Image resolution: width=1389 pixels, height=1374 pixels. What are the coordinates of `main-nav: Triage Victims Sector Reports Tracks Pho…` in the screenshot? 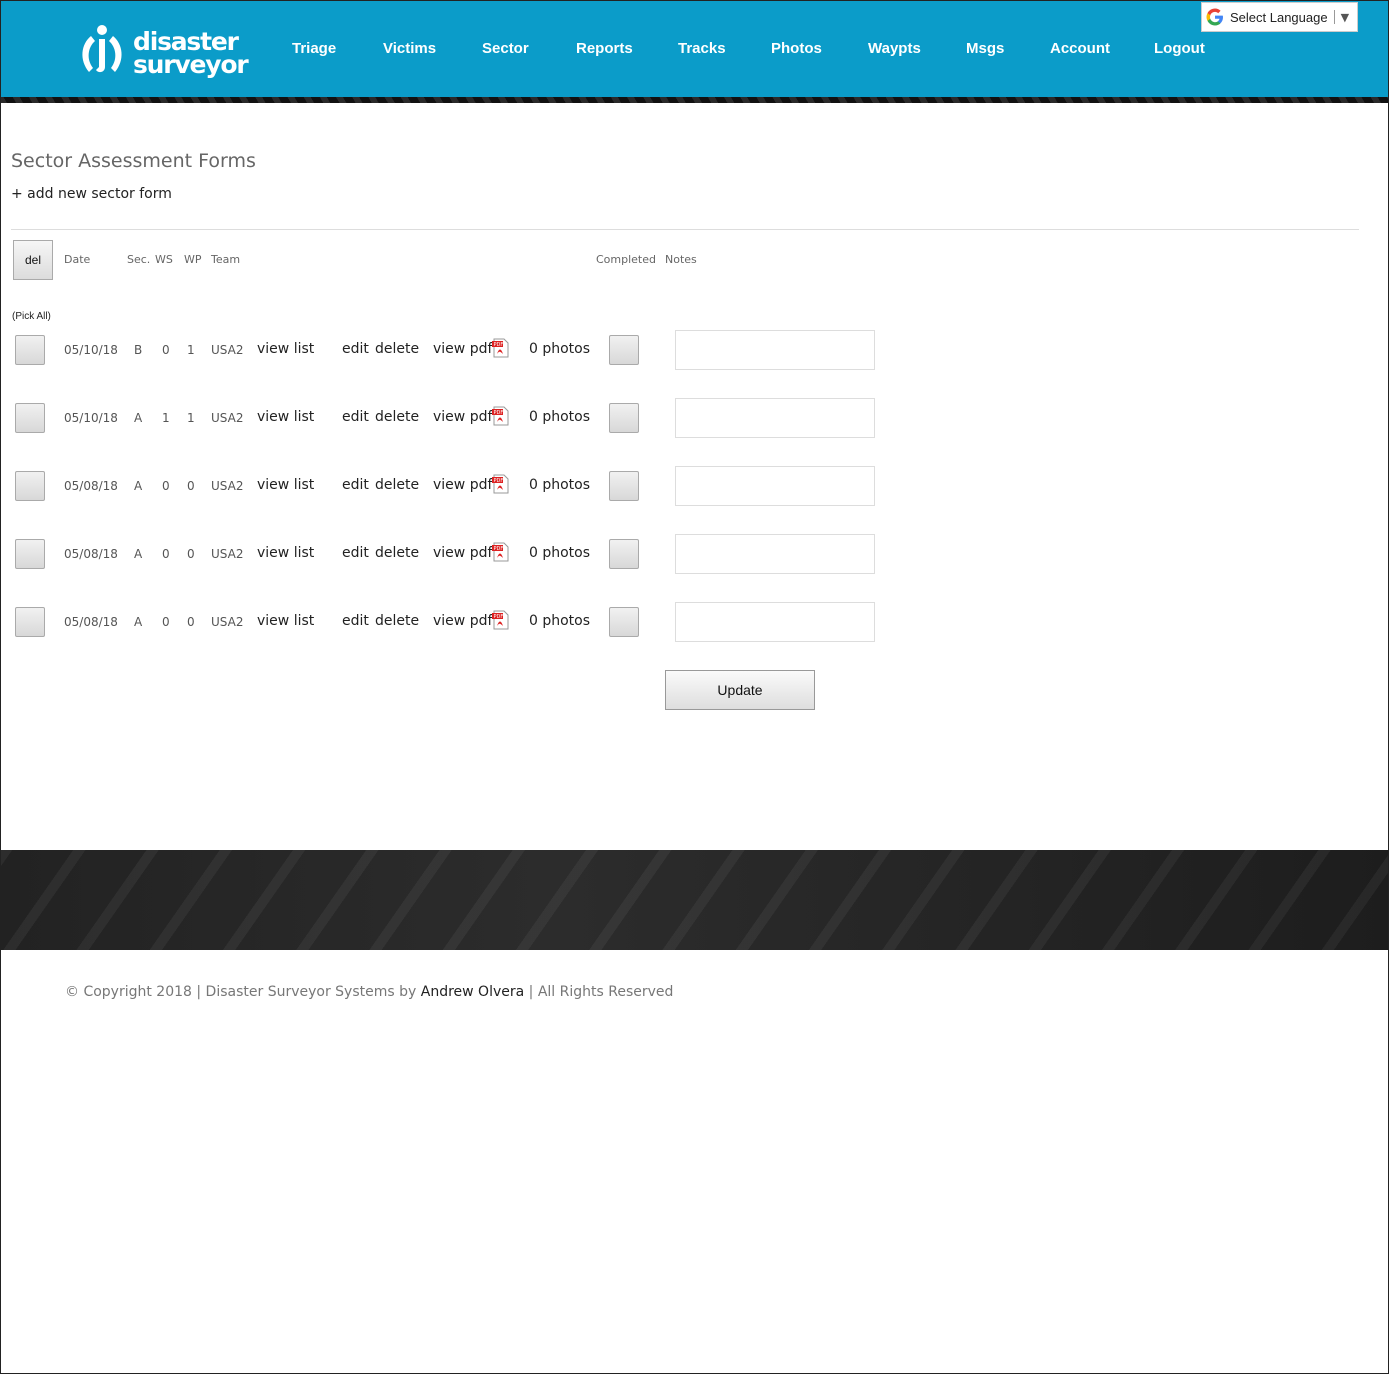 It's located at (694, 51).